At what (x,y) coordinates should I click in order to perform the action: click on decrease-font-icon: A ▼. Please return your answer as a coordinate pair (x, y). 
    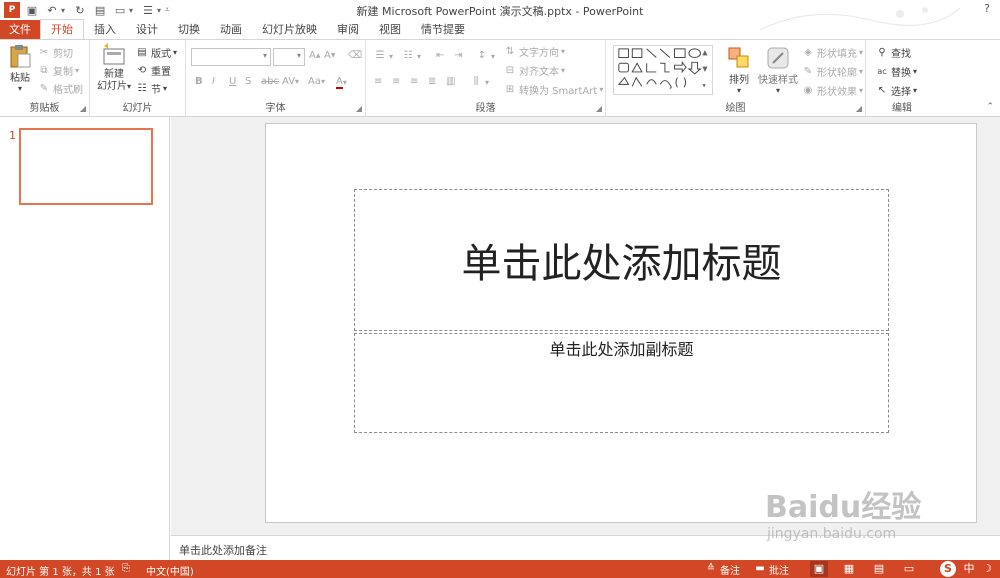
    Looking at the image, I should click on (329, 55).